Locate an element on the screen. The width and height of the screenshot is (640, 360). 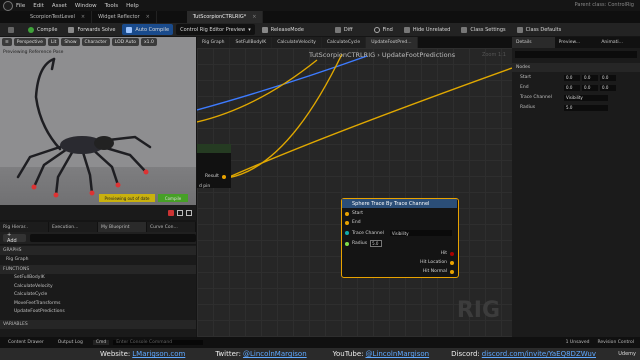
tab-rig-graph: Rig Graph is located at coordinates (214, 42).